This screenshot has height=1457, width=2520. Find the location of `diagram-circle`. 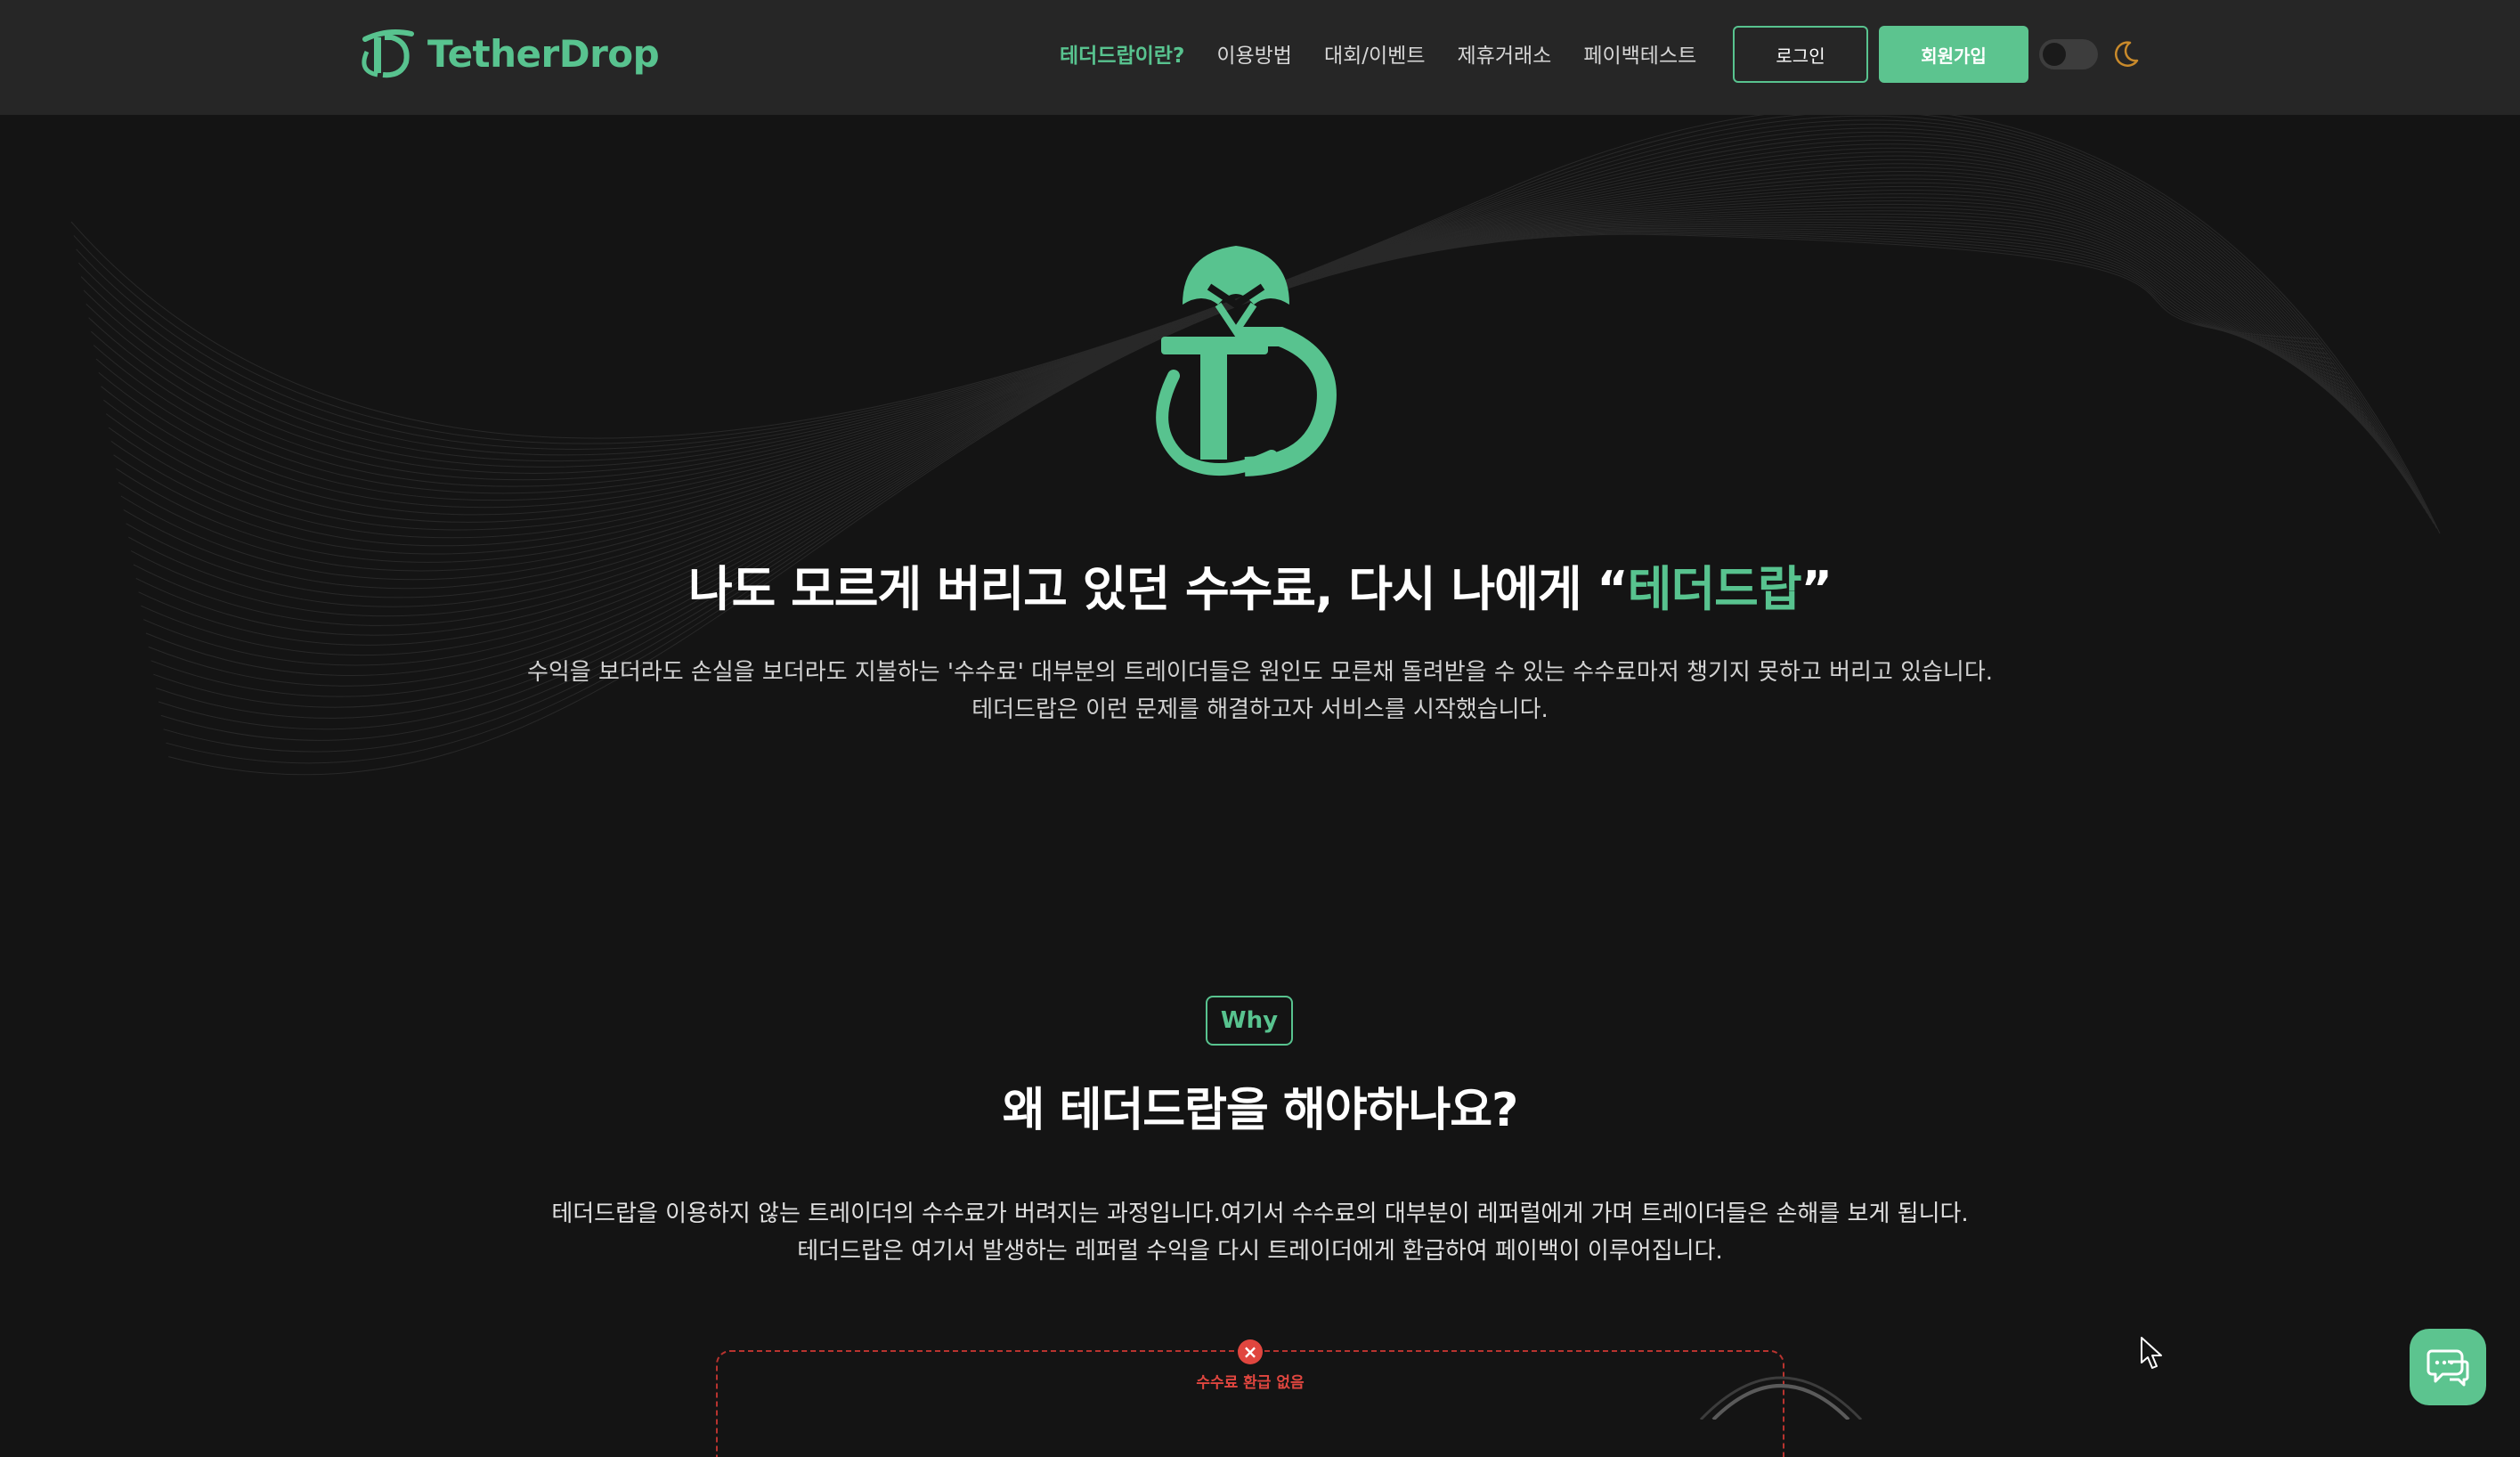

diagram-circle is located at coordinates (1781, 1398).